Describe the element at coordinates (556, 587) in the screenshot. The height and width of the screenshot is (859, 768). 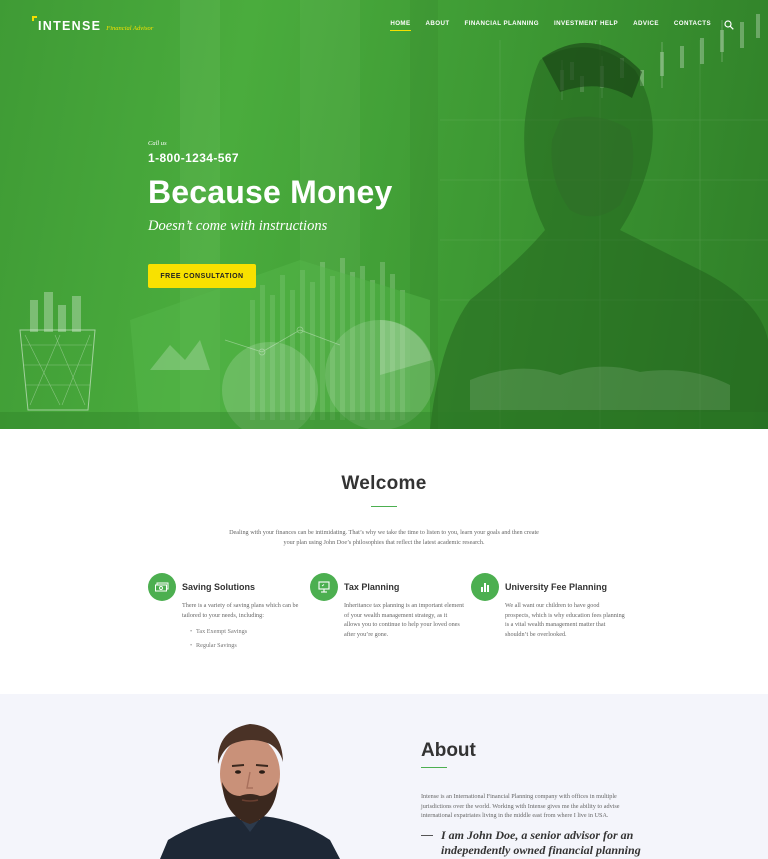
I see `feature-title: University Fee Planning` at that location.